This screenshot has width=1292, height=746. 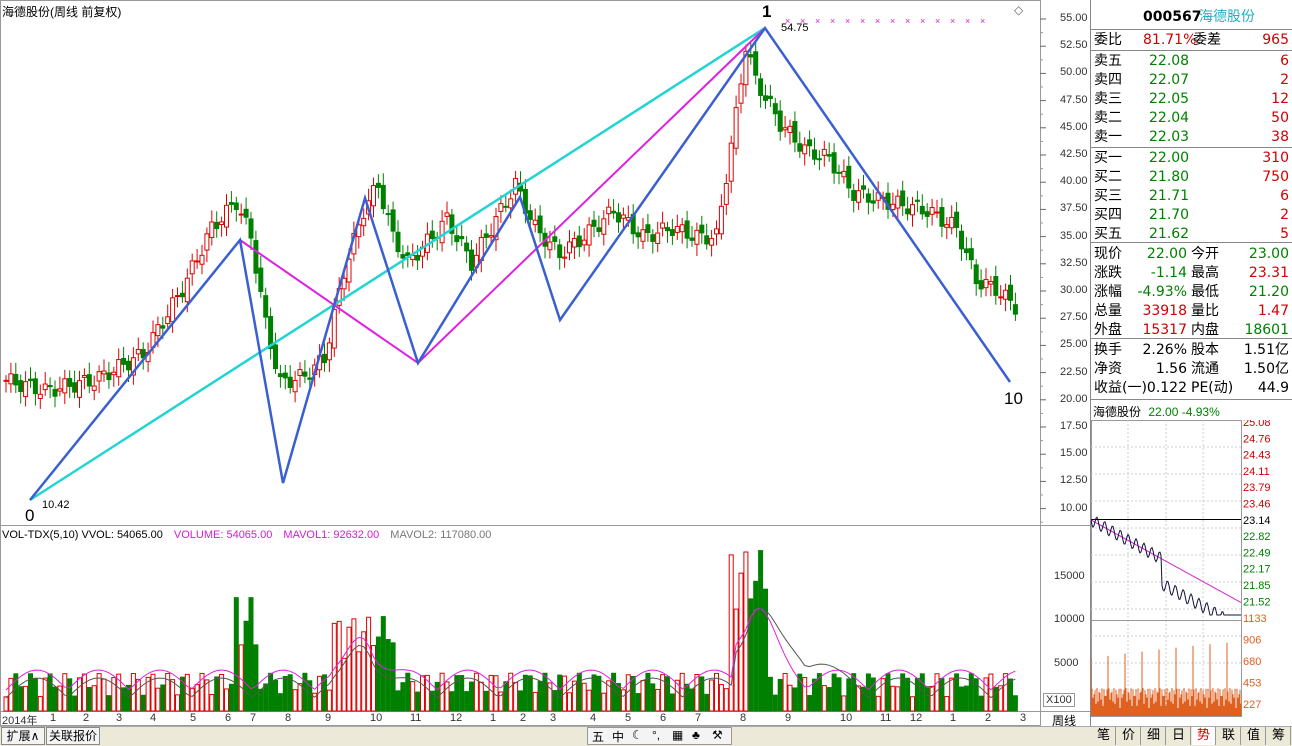 What do you see at coordinates (832, 21) in the screenshot?
I see `top-marker-text: ×` at bounding box center [832, 21].